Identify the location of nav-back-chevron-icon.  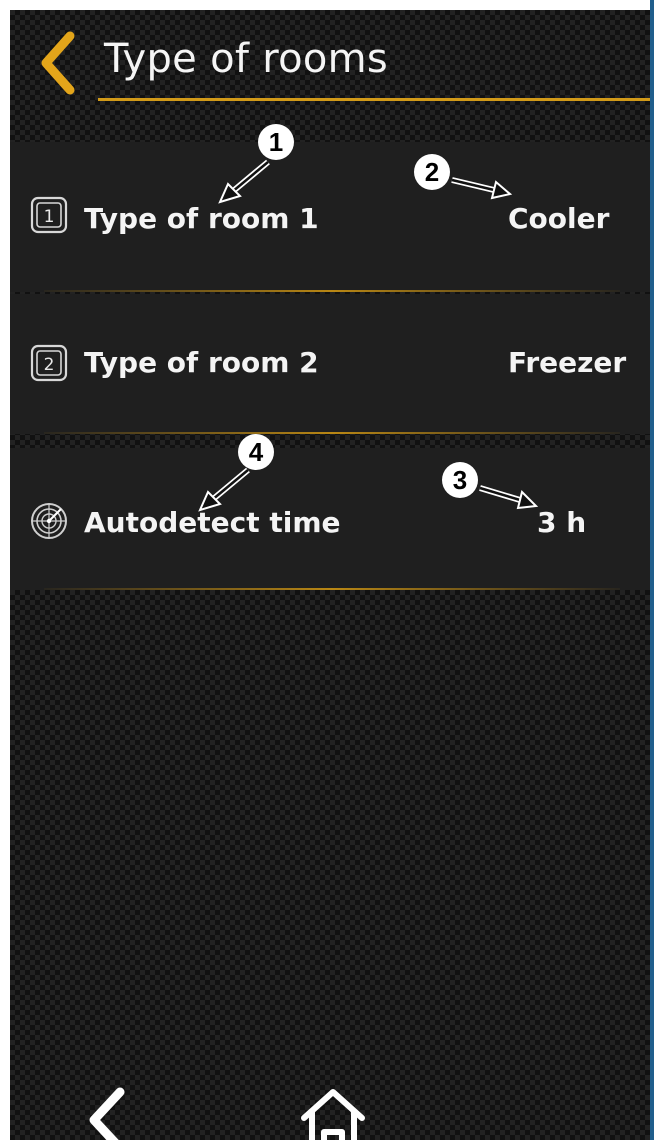
(105, 1113).